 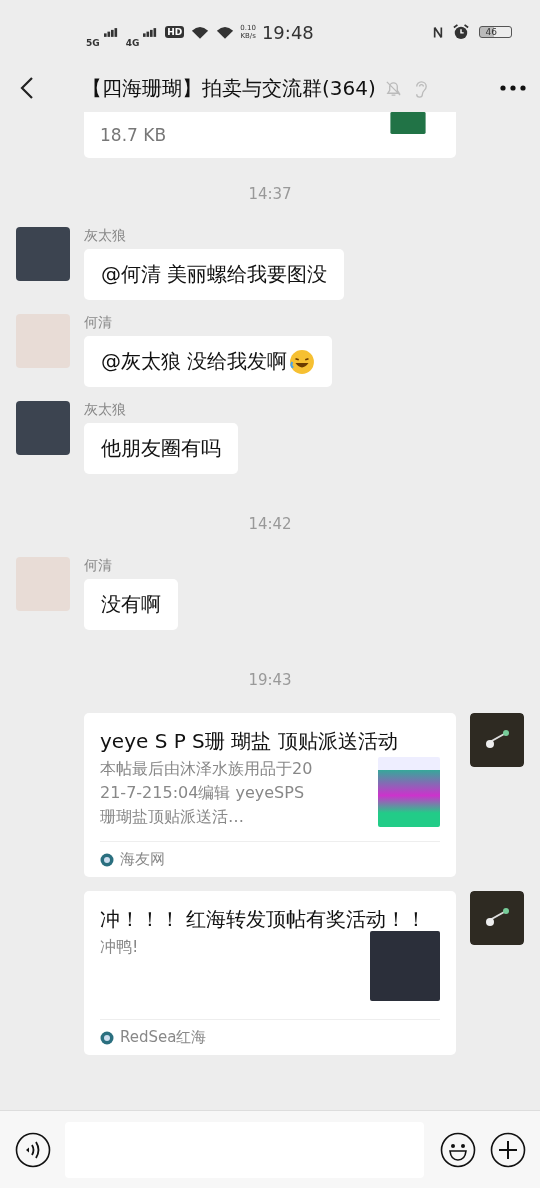 What do you see at coordinates (287, 32) in the screenshot?
I see `clock-time: 19:48` at bounding box center [287, 32].